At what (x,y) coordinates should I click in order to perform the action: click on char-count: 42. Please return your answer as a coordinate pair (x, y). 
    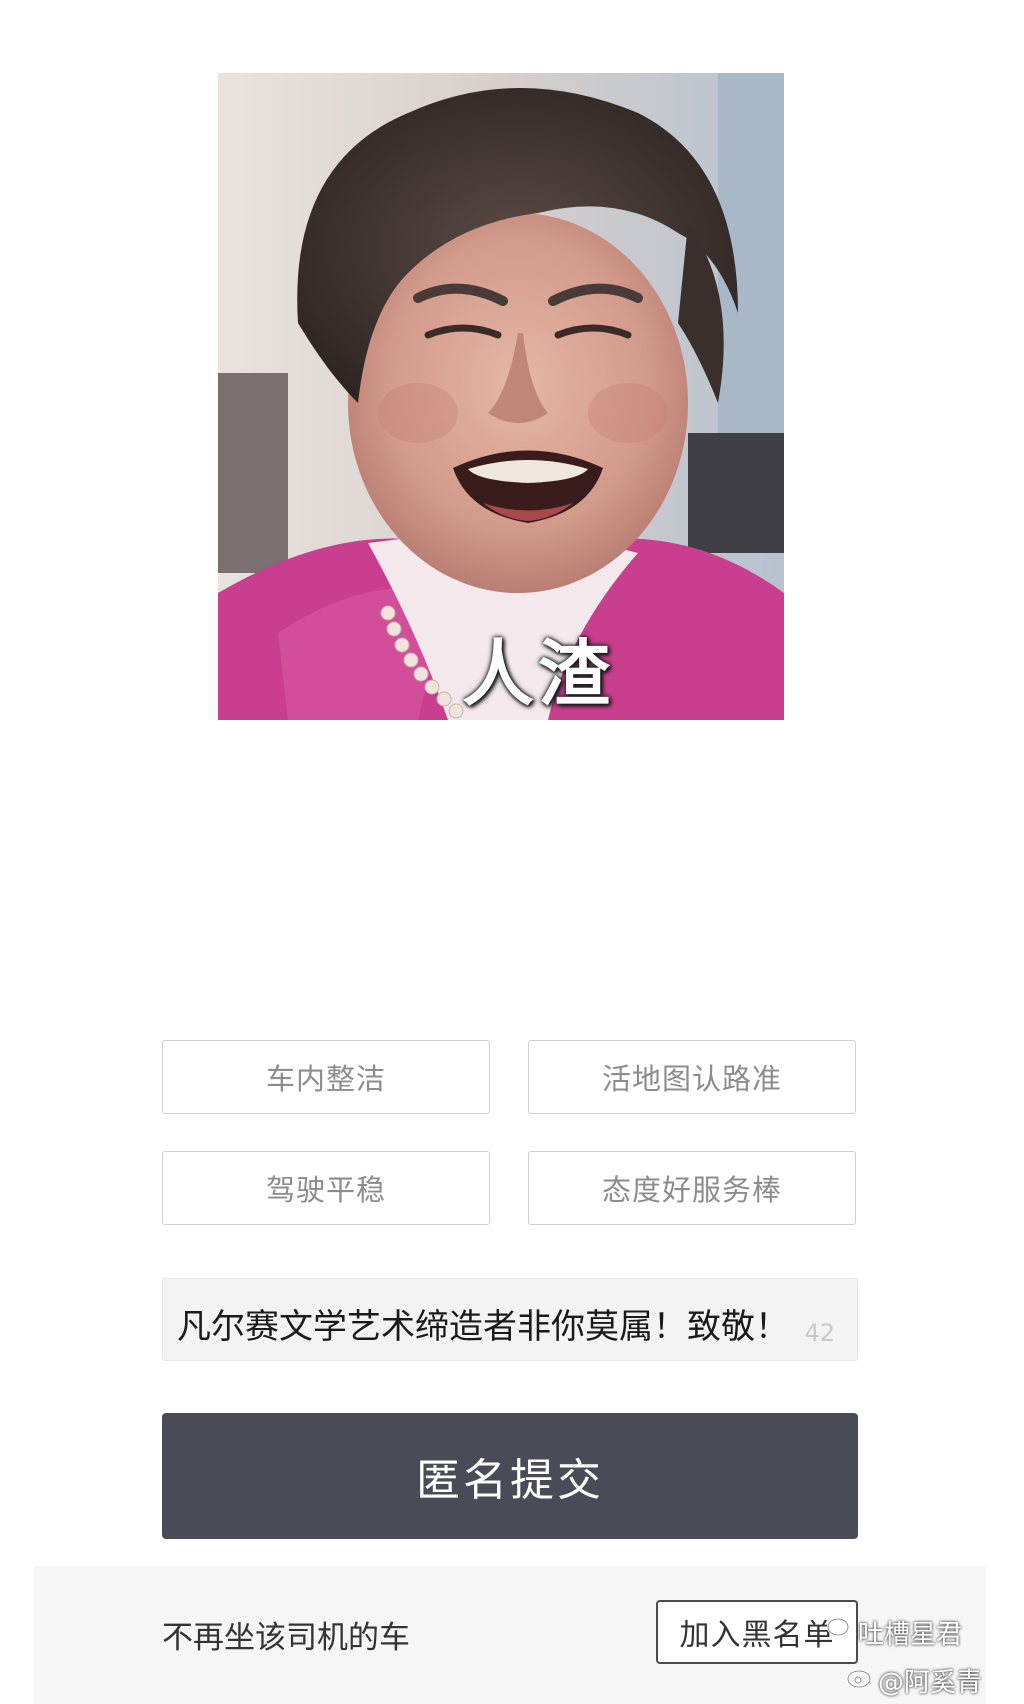
    Looking at the image, I should click on (819, 1333).